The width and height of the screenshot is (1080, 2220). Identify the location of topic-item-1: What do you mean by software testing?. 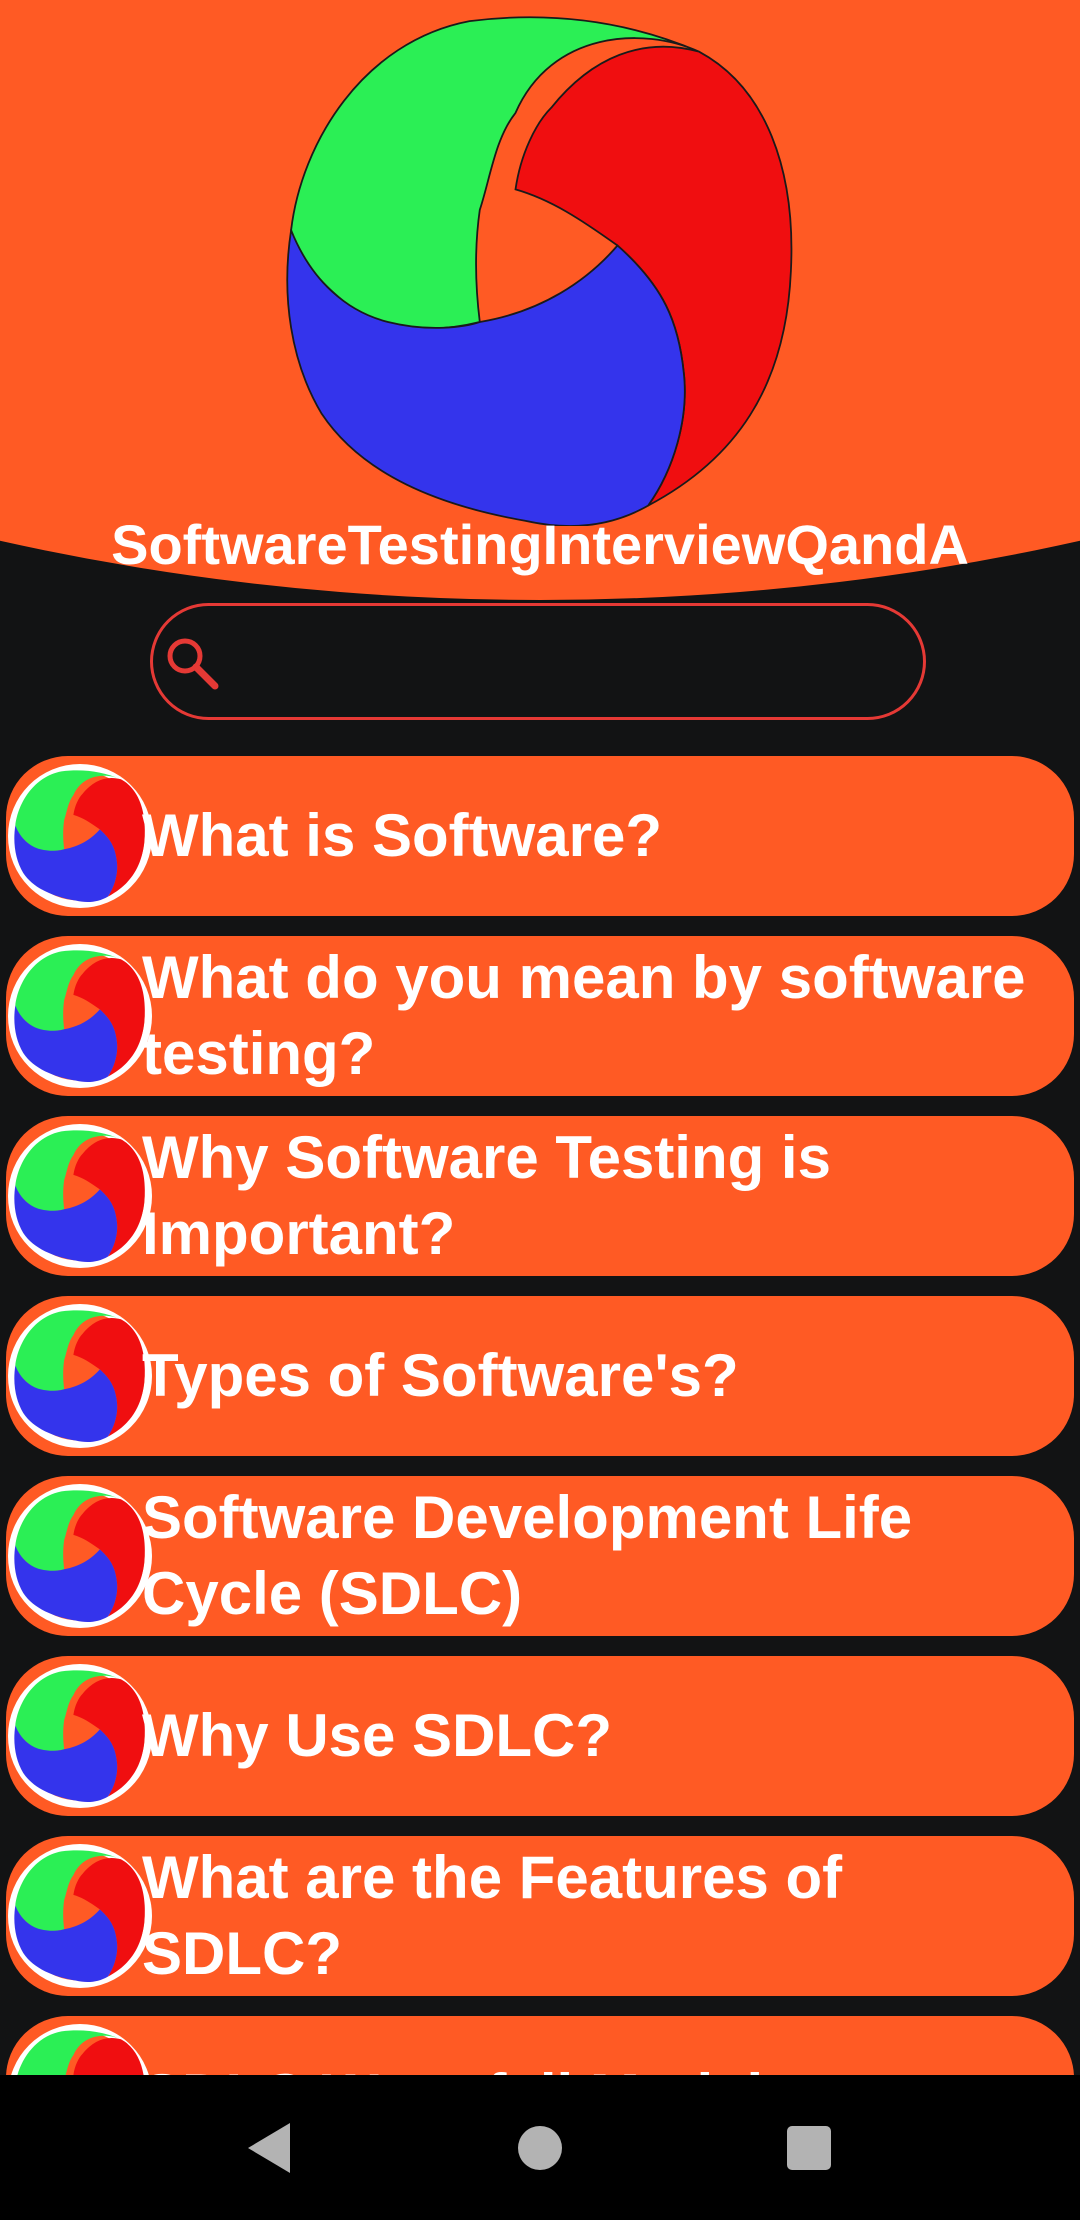
(540, 1016).